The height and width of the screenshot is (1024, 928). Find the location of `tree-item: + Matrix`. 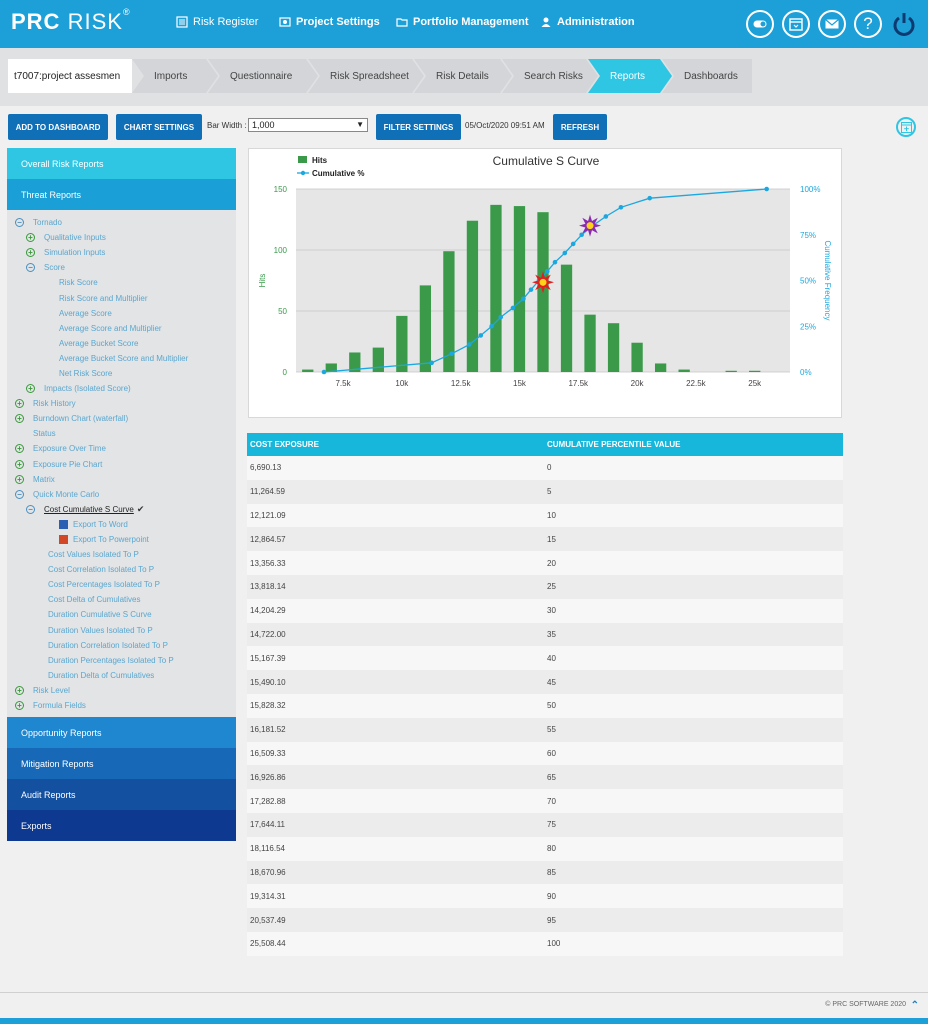

tree-item: + Matrix is located at coordinates (121, 479).